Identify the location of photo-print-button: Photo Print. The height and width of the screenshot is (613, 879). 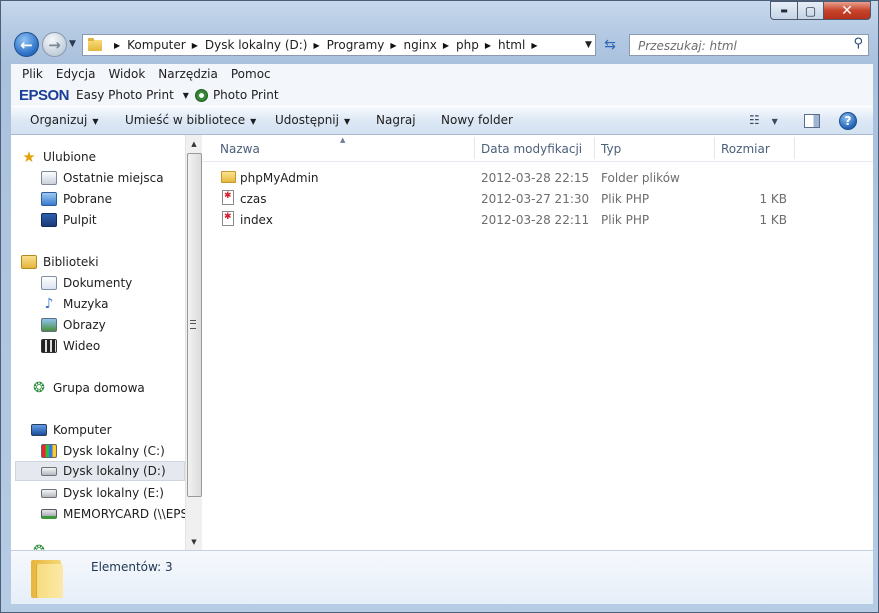
(246, 95).